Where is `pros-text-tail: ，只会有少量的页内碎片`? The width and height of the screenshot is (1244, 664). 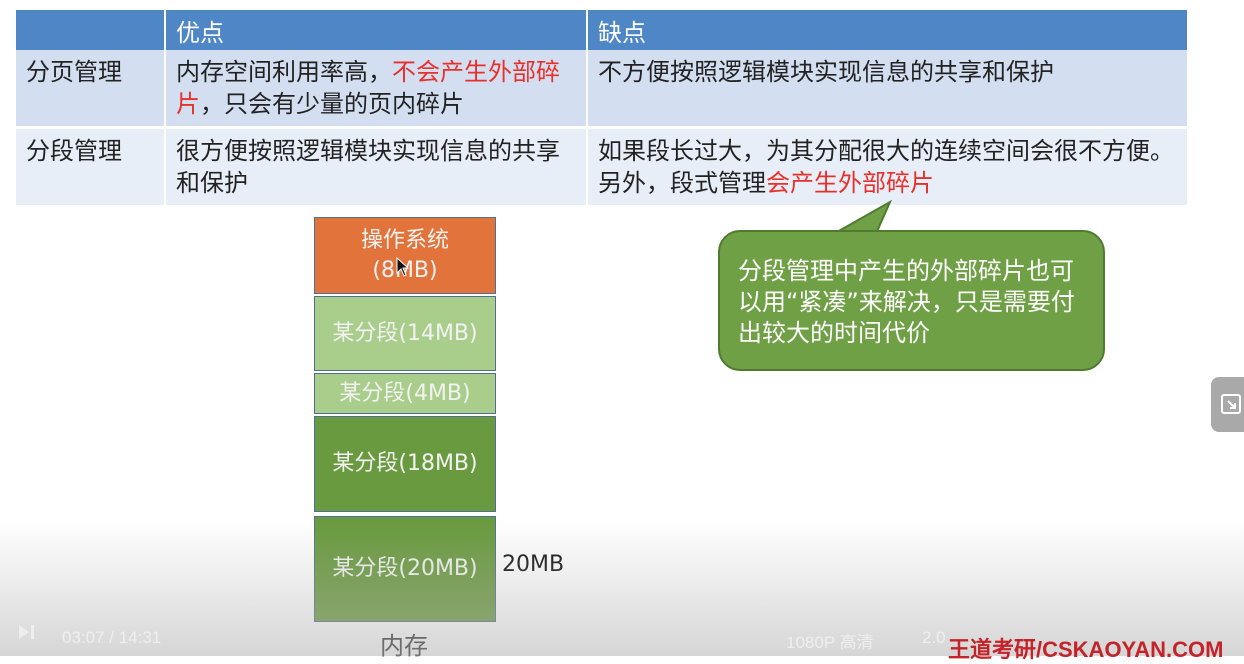 pros-text-tail: ，只会有少量的页内碎片 is located at coordinates (332, 104).